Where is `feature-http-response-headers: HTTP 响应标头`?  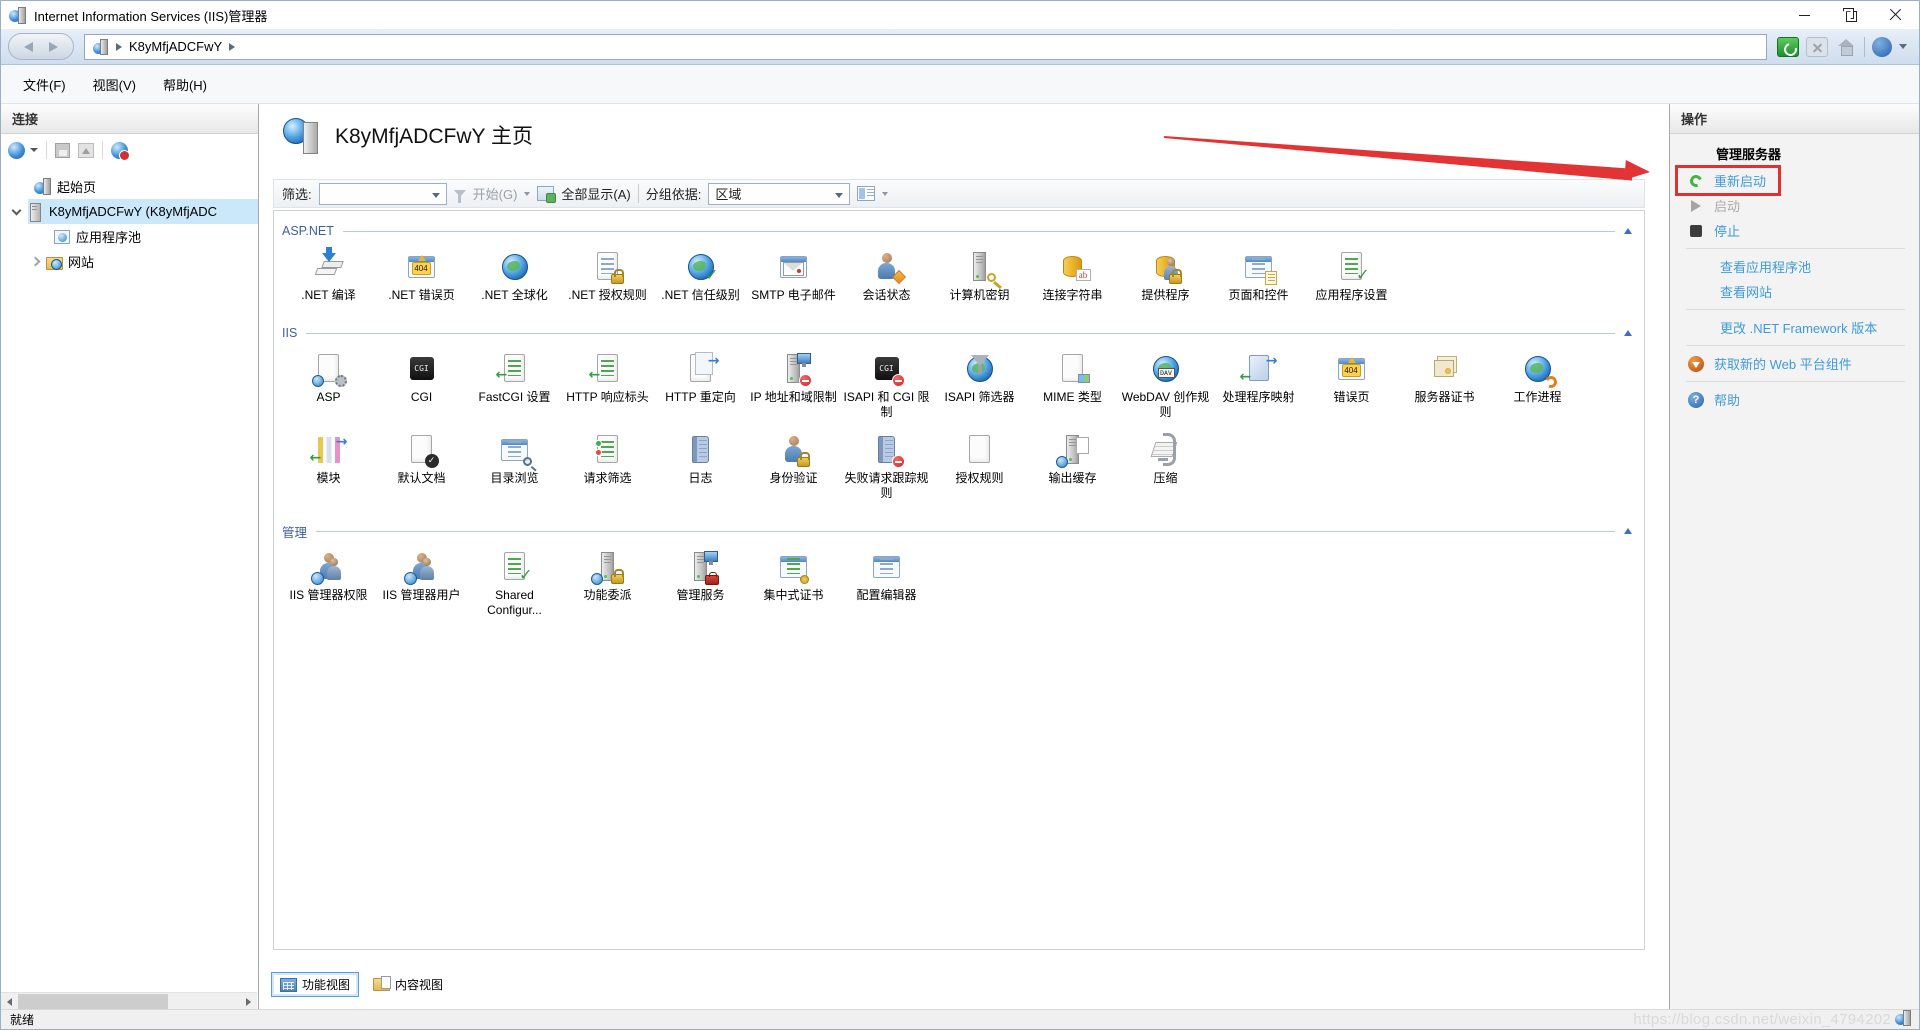 feature-http-response-headers: HTTP 响应标头 is located at coordinates (607, 385).